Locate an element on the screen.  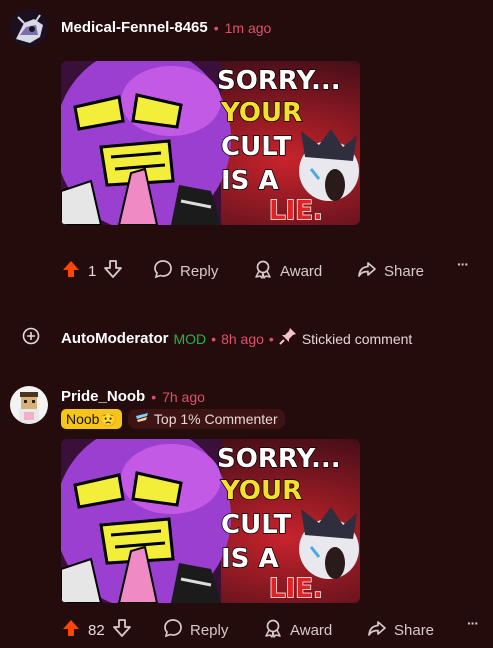
expand-plus-icon is located at coordinates (31, 336).